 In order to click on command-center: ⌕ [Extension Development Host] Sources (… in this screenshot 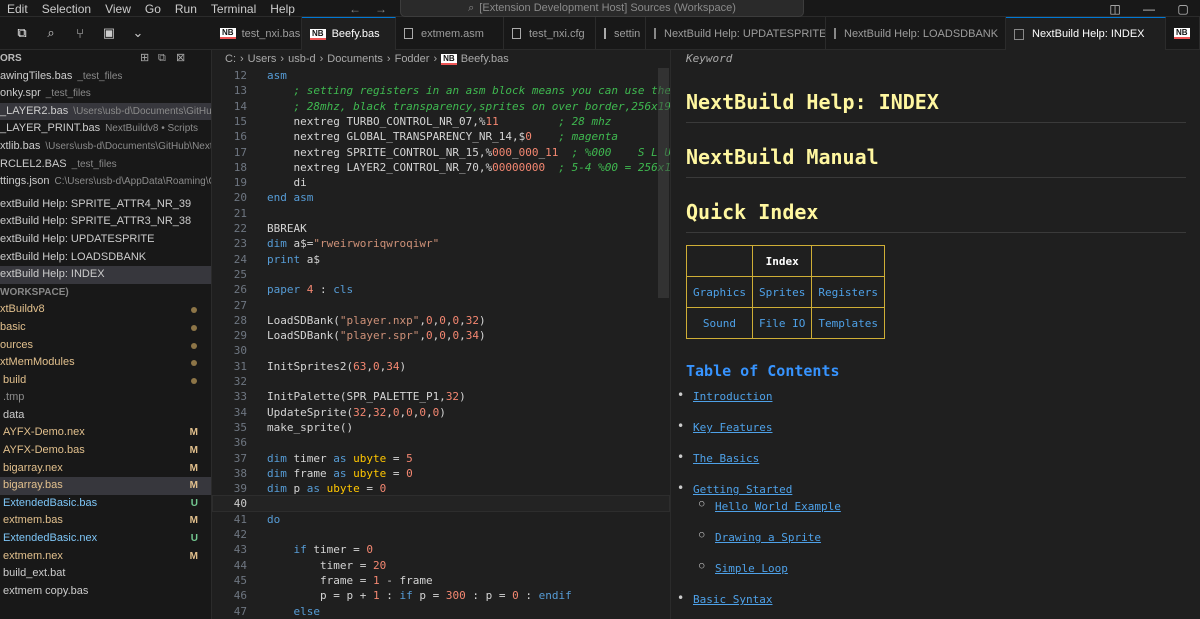, I will do `click(602, 8)`.